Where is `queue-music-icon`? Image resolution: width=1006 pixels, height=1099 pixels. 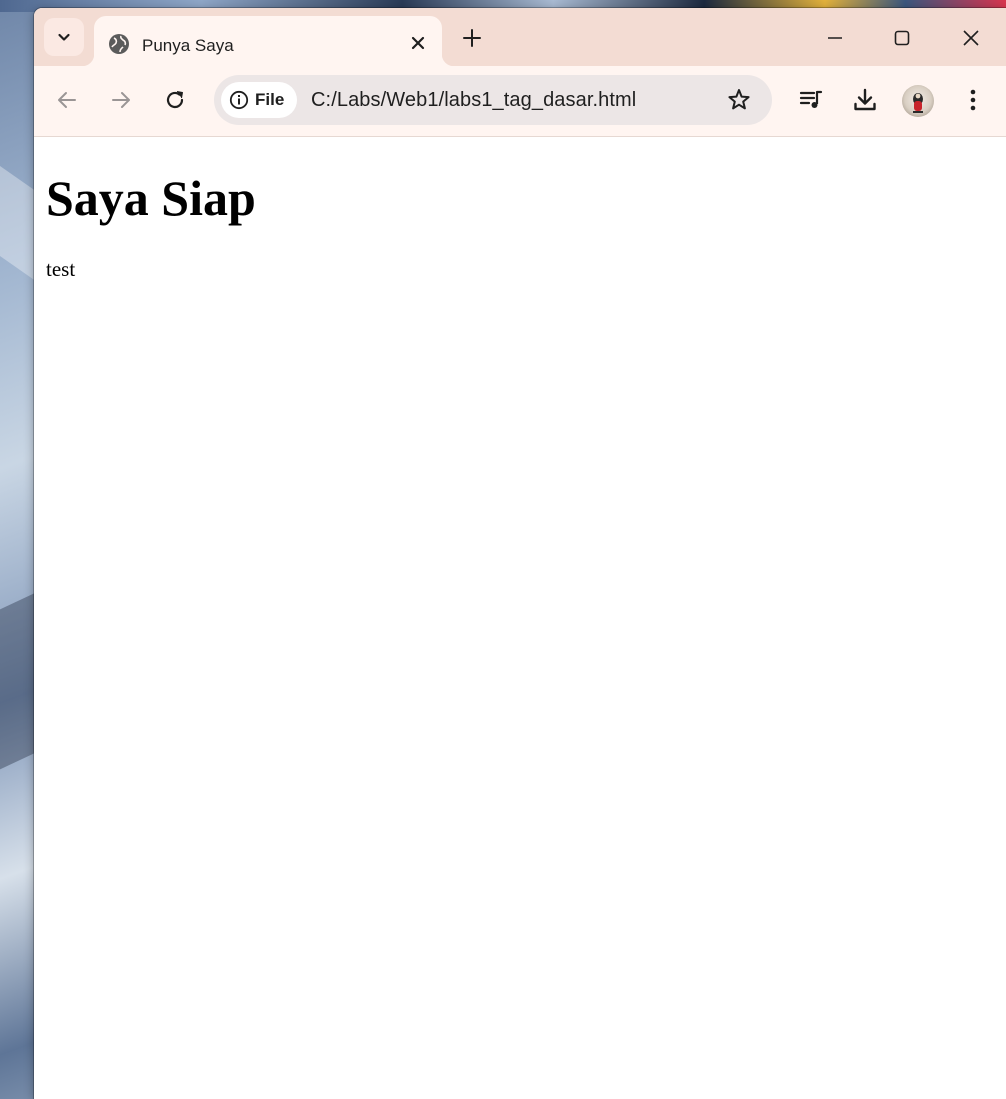 queue-music-icon is located at coordinates (811, 99).